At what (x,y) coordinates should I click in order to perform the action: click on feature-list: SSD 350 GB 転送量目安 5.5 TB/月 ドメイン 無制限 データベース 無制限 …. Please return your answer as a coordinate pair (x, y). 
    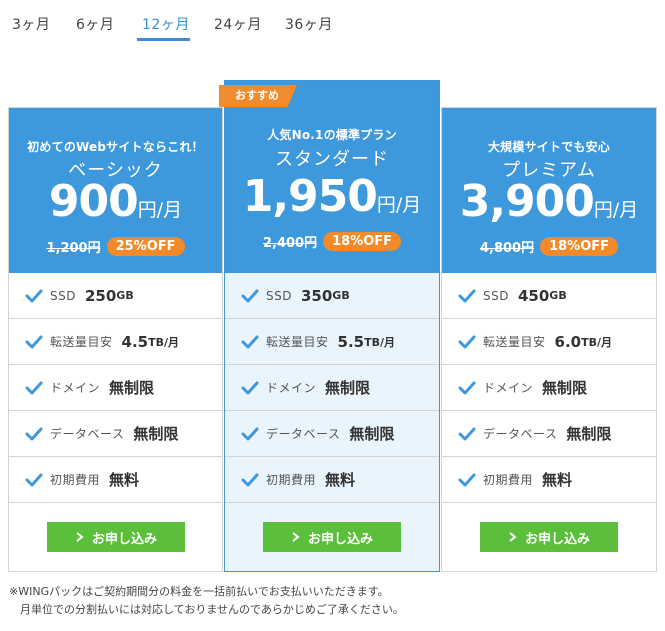
    Looking at the image, I should click on (332, 388).